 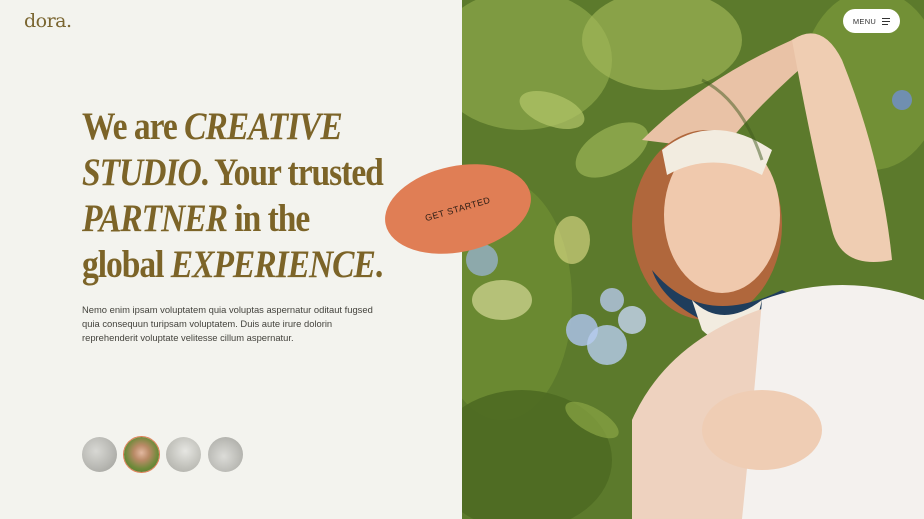 I want to click on headline-line-2: STUDIO. Your trusted, so click(x=237, y=173).